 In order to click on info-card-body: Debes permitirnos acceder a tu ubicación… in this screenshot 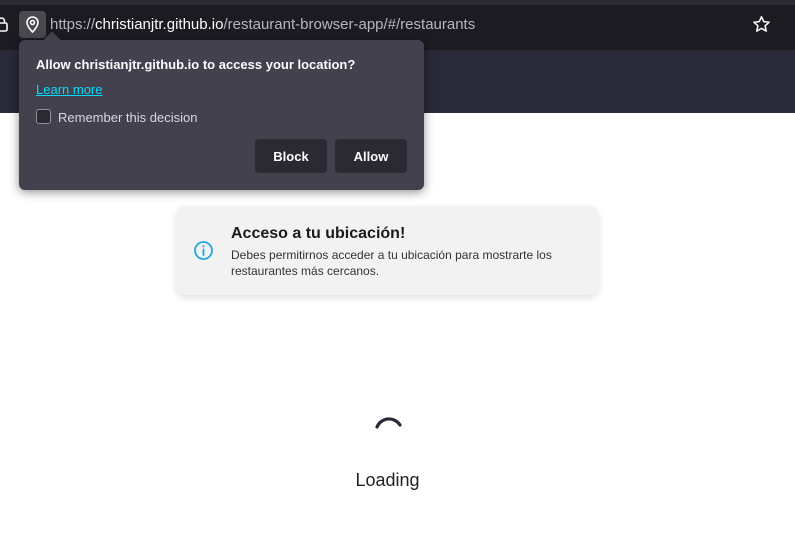, I will do `click(391, 263)`.